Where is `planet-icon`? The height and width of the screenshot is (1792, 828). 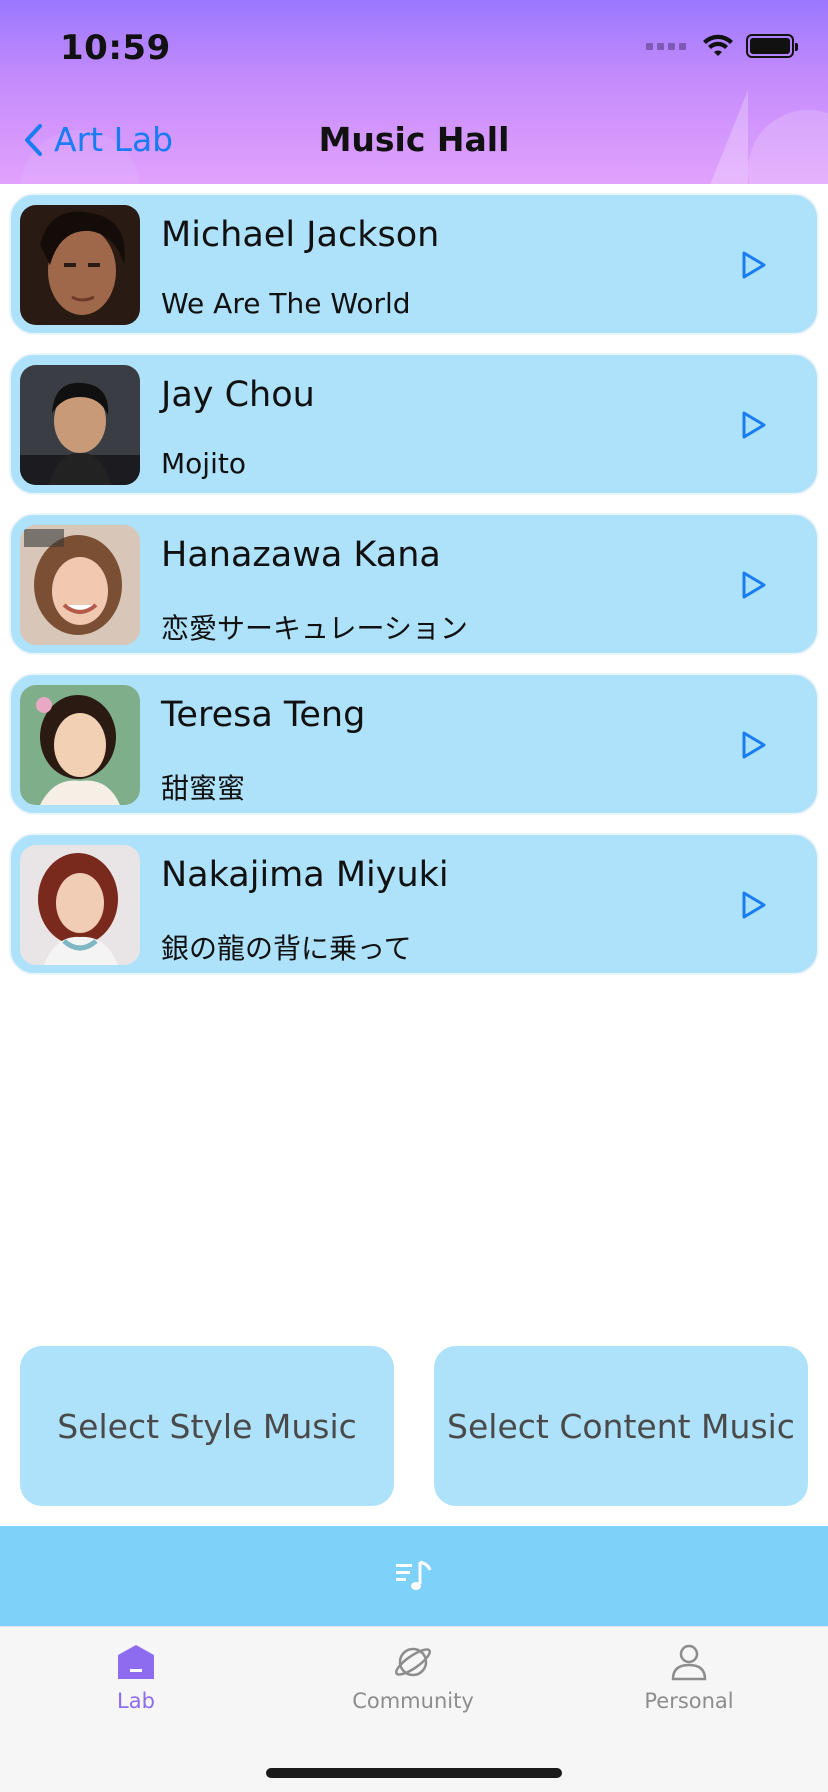 planet-icon is located at coordinates (413, 1662).